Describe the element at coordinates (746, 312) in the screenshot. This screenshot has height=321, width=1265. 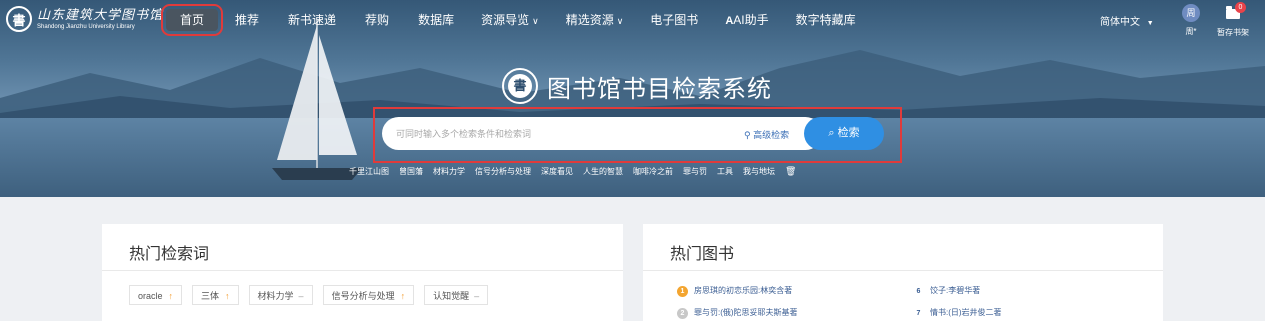
I see `book-title: 罪与罚:(俄)陀思妥耶夫斯基著` at that location.